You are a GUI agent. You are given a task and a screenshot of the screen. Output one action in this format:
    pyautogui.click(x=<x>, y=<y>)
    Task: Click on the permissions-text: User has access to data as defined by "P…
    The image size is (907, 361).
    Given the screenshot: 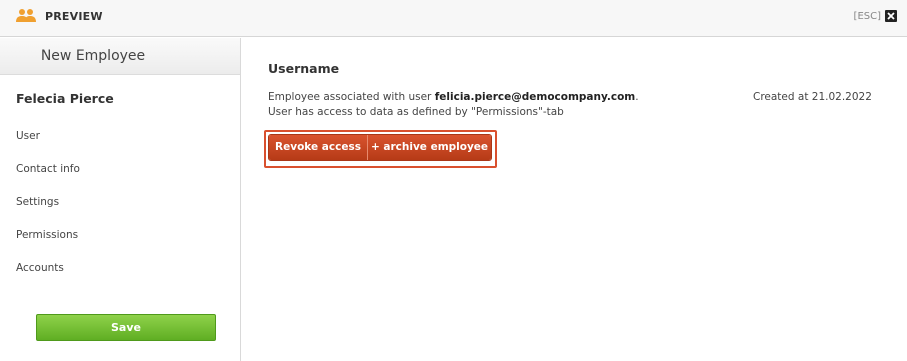 What is the action you would take?
    pyautogui.click(x=416, y=112)
    